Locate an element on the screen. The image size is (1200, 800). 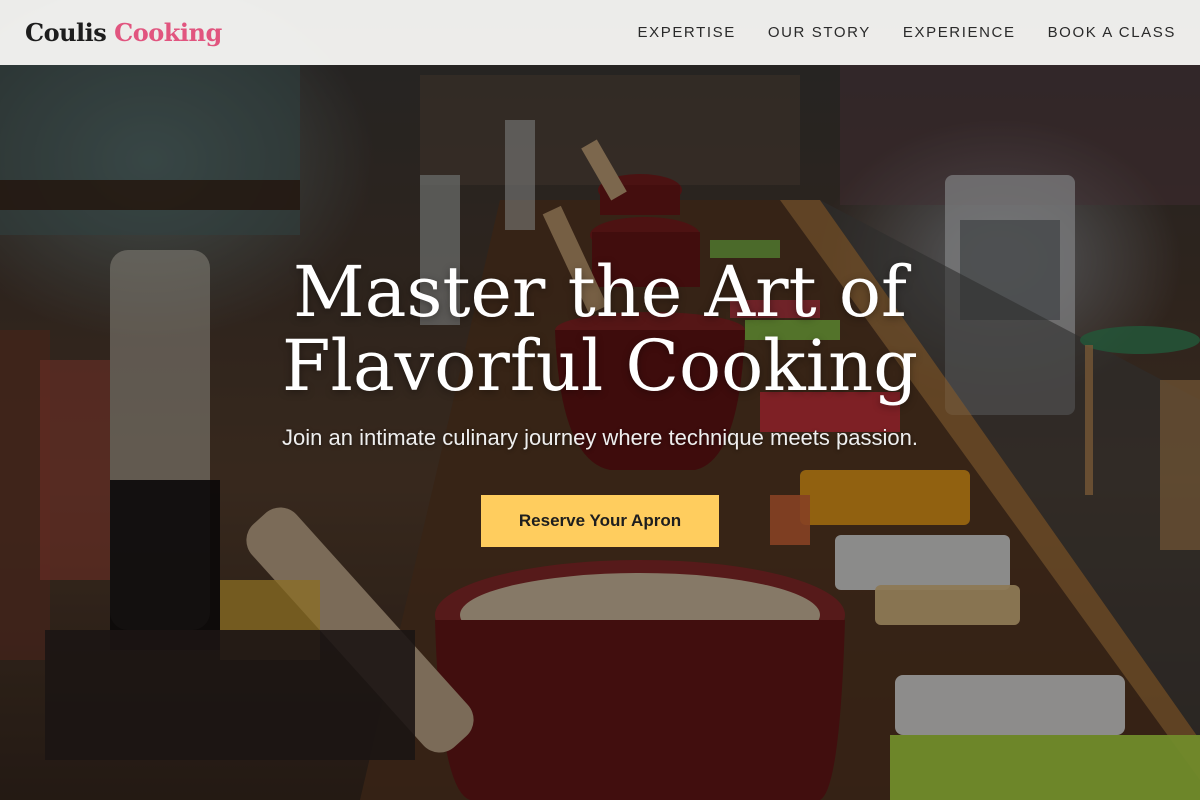
nav-link-our-story: OUR STORY is located at coordinates (819, 32).